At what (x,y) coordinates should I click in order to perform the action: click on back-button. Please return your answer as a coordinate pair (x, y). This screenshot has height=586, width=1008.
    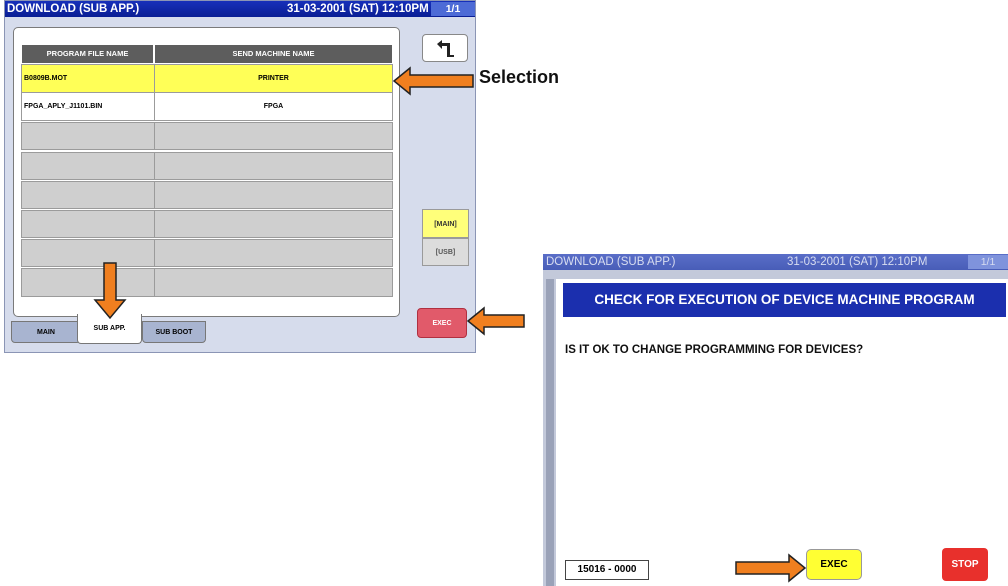
    Looking at the image, I should click on (445, 48).